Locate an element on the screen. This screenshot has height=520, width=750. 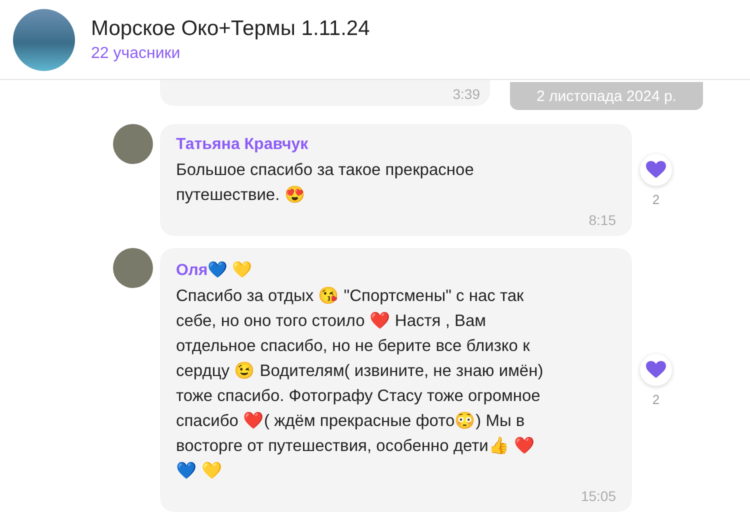
message-time: 8:15 is located at coordinates (602, 220).